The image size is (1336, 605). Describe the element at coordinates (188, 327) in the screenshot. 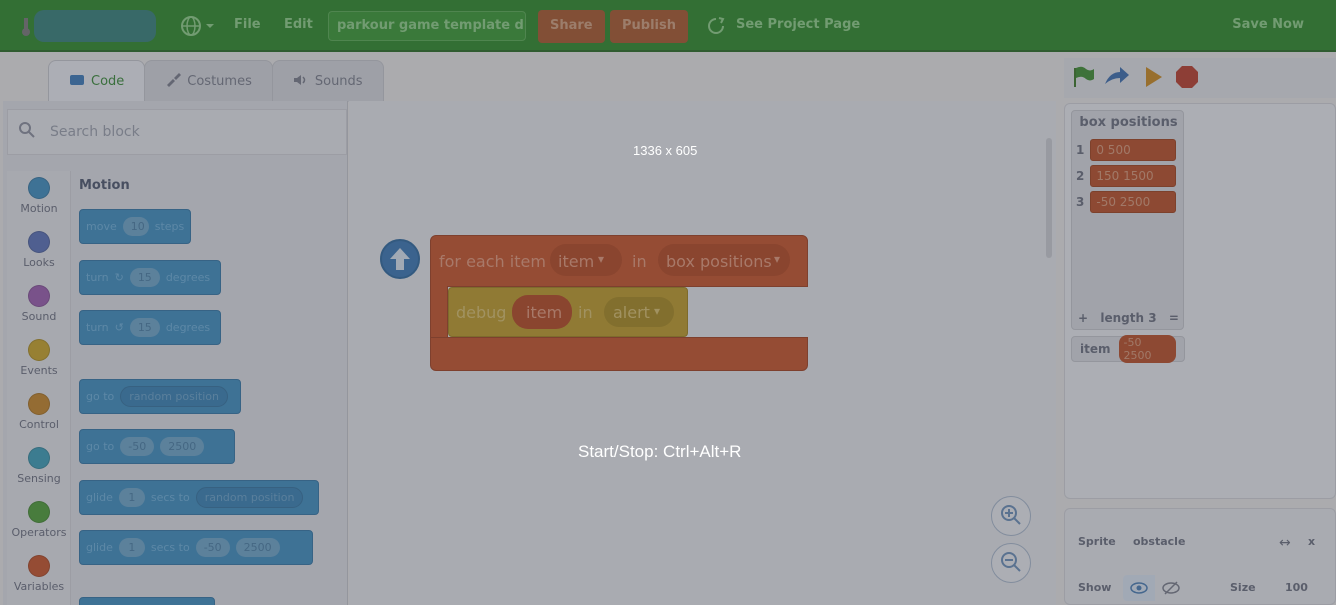

I see `block-text: degrees` at that location.